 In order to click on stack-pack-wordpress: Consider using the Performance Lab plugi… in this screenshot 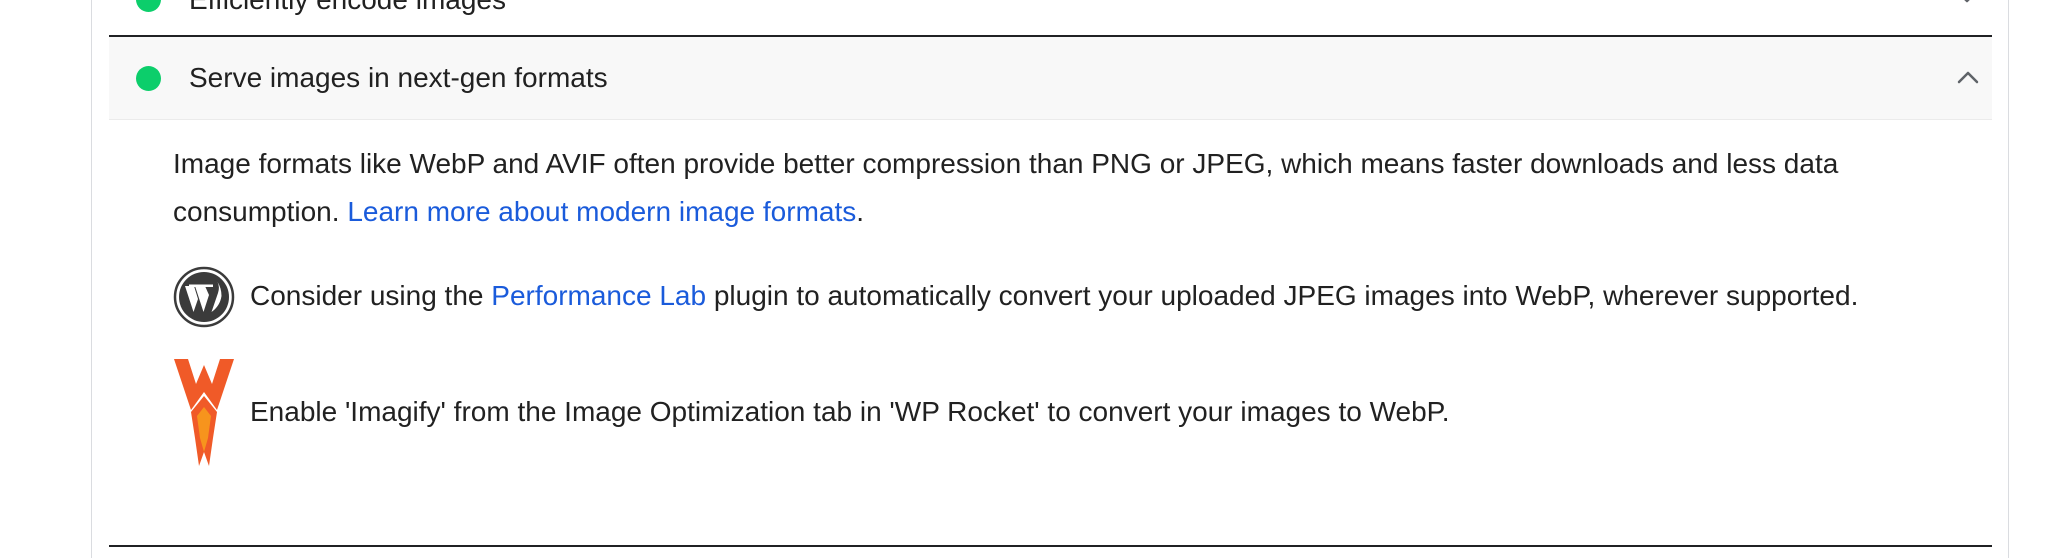, I will do `click(1073, 297)`.